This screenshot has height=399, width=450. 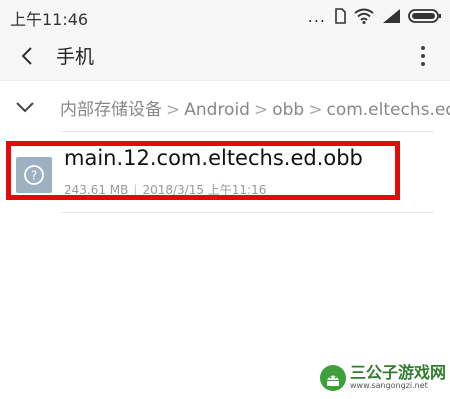 What do you see at coordinates (423, 56) in the screenshot?
I see `more-options-icon` at bounding box center [423, 56].